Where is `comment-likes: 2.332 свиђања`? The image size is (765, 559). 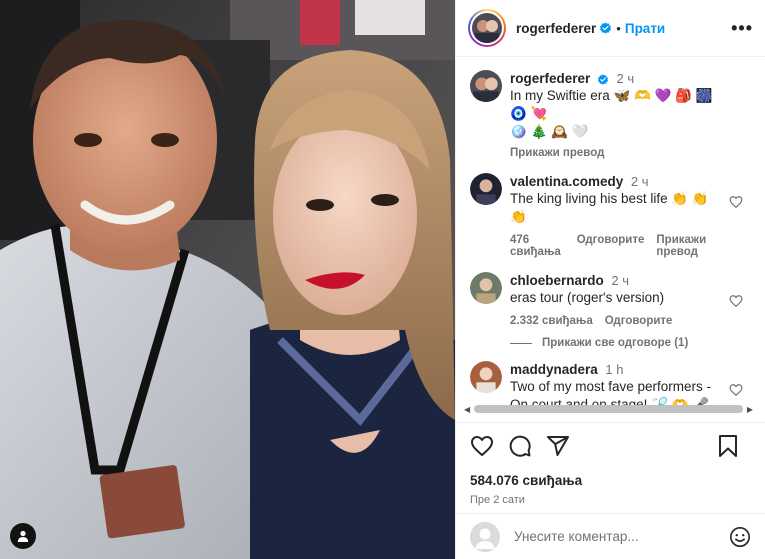
comment-likes: 2.332 свиђања is located at coordinates (551, 321).